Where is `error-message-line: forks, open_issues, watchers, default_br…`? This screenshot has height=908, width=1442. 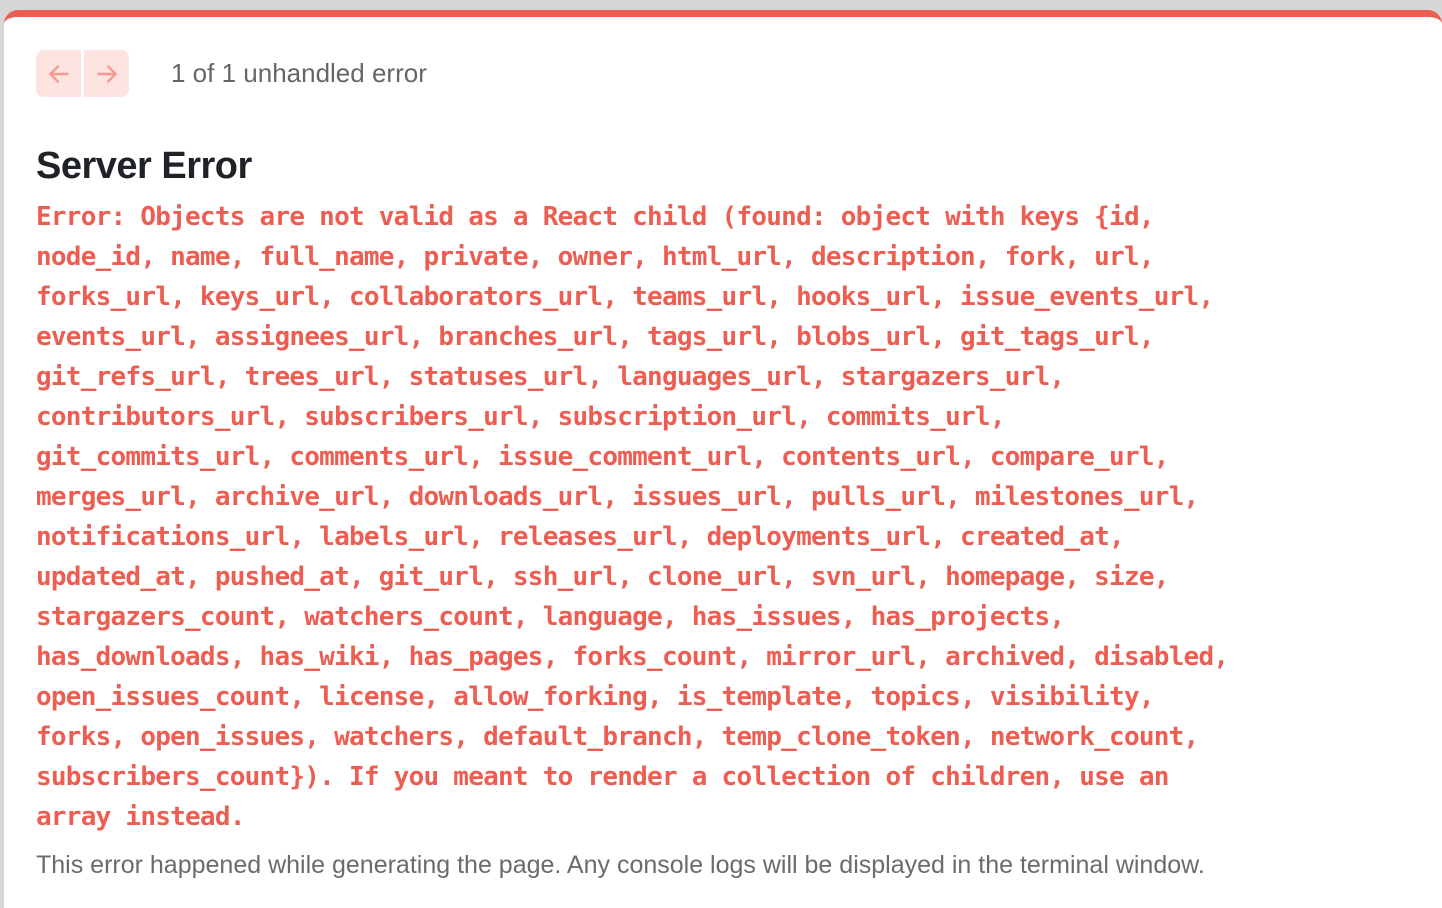 error-message-line: forks, open_issues, watchers, default_br… is located at coordinates (617, 737).